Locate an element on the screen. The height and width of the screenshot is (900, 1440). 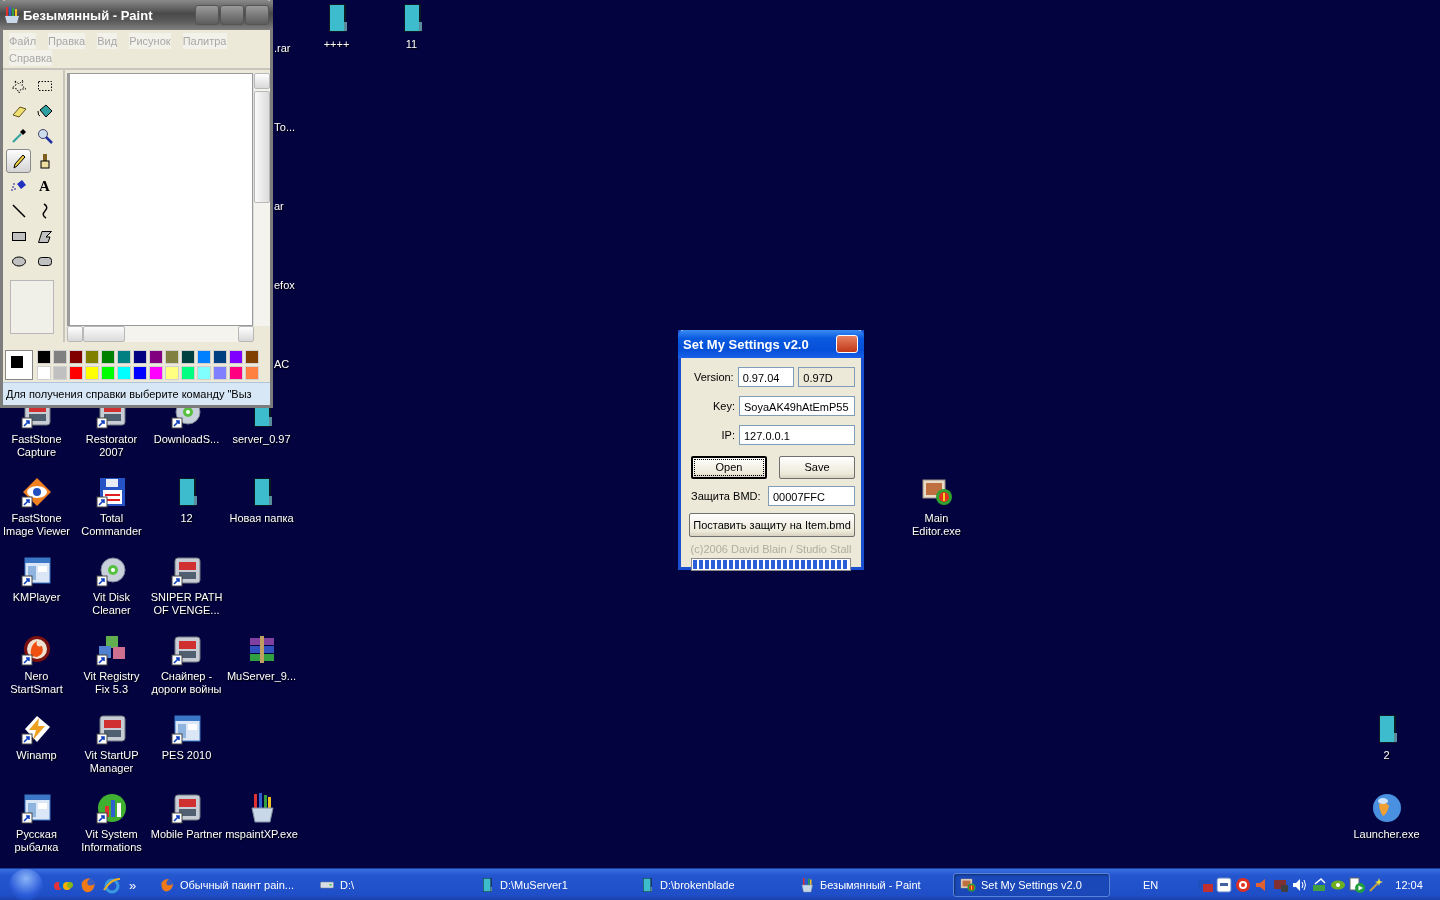
floppy-disk-icon is located at coordinates (111, 492).